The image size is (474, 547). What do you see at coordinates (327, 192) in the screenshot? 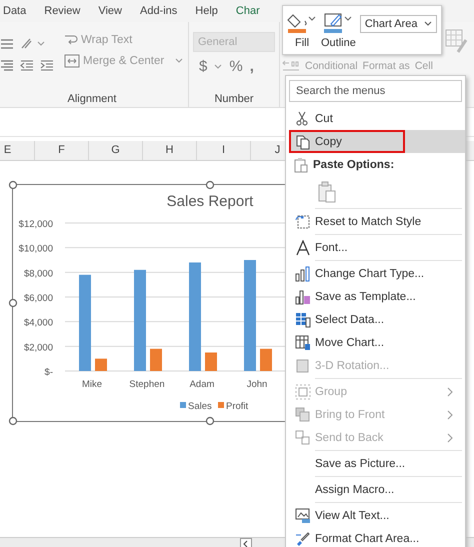
I see `paste-icon` at bounding box center [327, 192].